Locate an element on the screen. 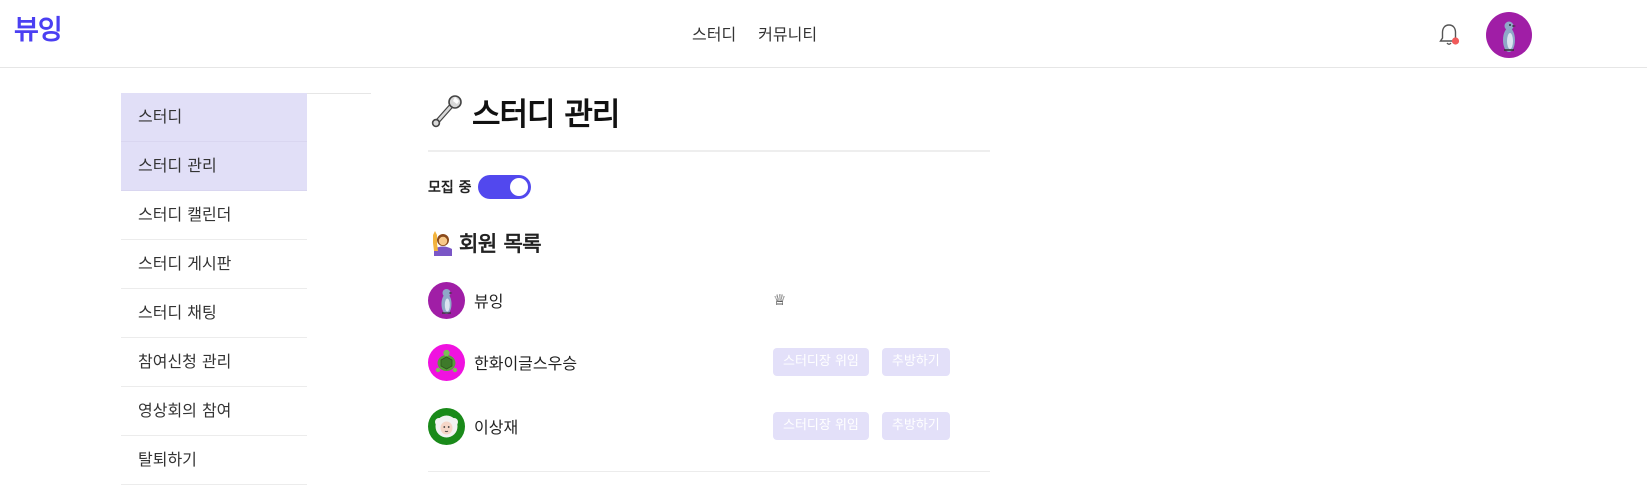 Image resolution: width=1647 pixels, height=499 pixels. sheep-icon is located at coordinates (446, 426).